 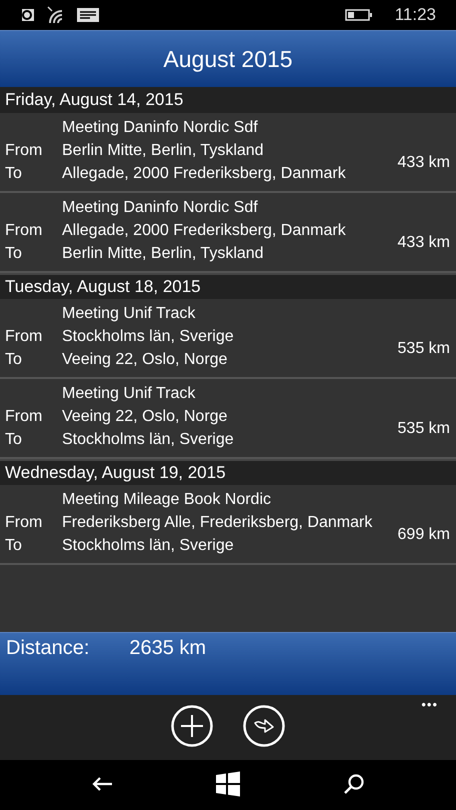 What do you see at coordinates (28, 15) in the screenshot?
I see `sync-icon` at bounding box center [28, 15].